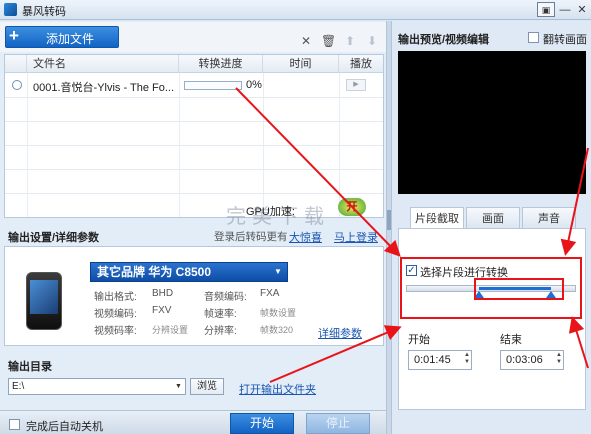 The height and width of the screenshot is (434, 591). I want to click on arrow-to-segment, so click(318, 172).